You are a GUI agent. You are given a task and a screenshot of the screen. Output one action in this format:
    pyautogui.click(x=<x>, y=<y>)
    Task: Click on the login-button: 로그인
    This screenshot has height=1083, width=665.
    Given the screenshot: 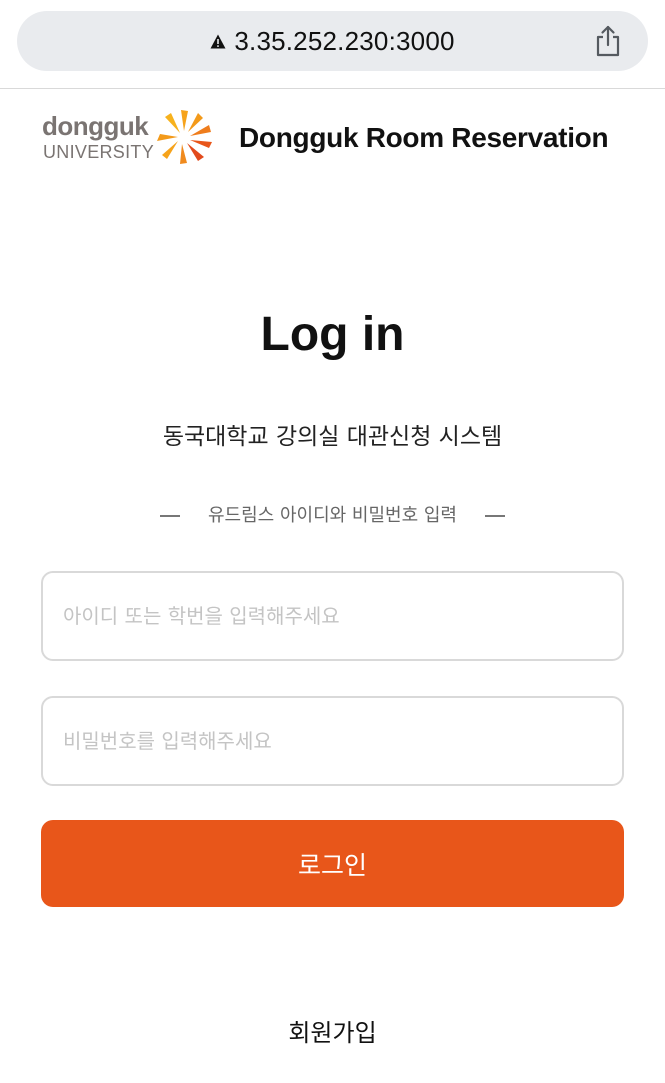 What is the action you would take?
    pyautogui.click(x=332, y=863)
    